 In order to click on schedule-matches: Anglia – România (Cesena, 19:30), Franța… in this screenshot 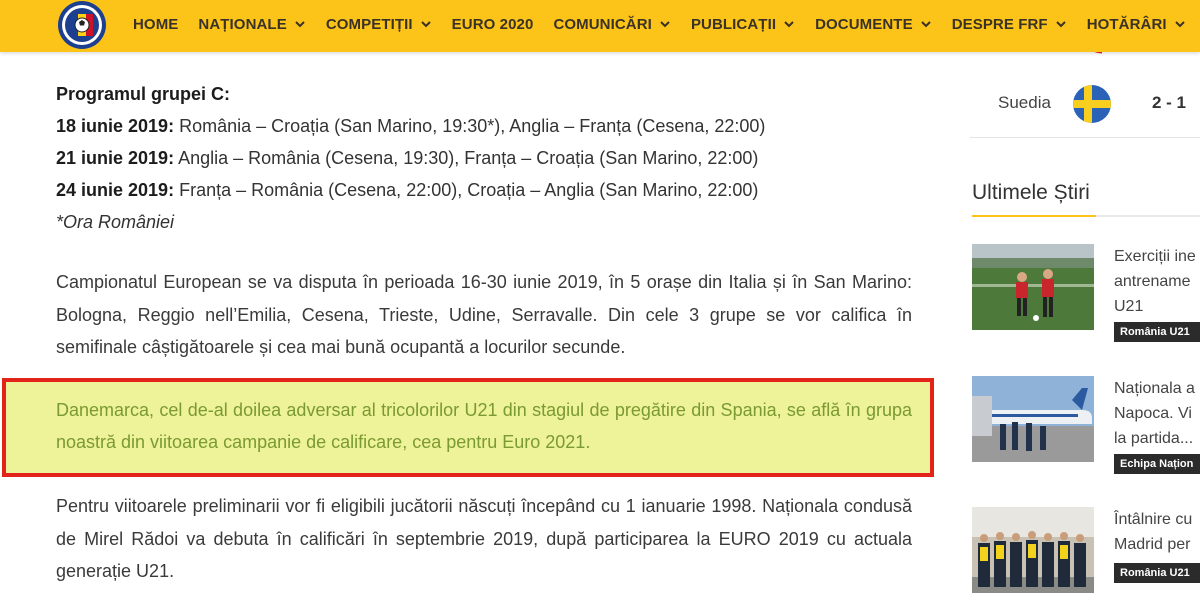, I will do `click(466, 158)`.